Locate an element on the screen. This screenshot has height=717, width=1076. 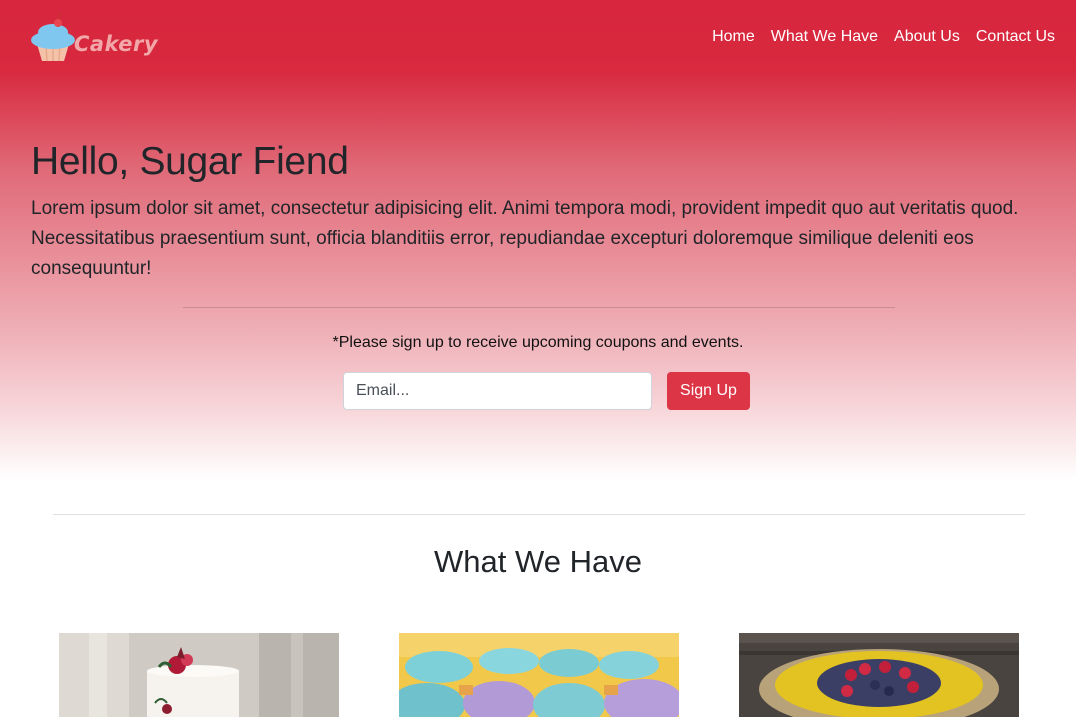
section-title: What We Have is located at coordinates (538, 561).